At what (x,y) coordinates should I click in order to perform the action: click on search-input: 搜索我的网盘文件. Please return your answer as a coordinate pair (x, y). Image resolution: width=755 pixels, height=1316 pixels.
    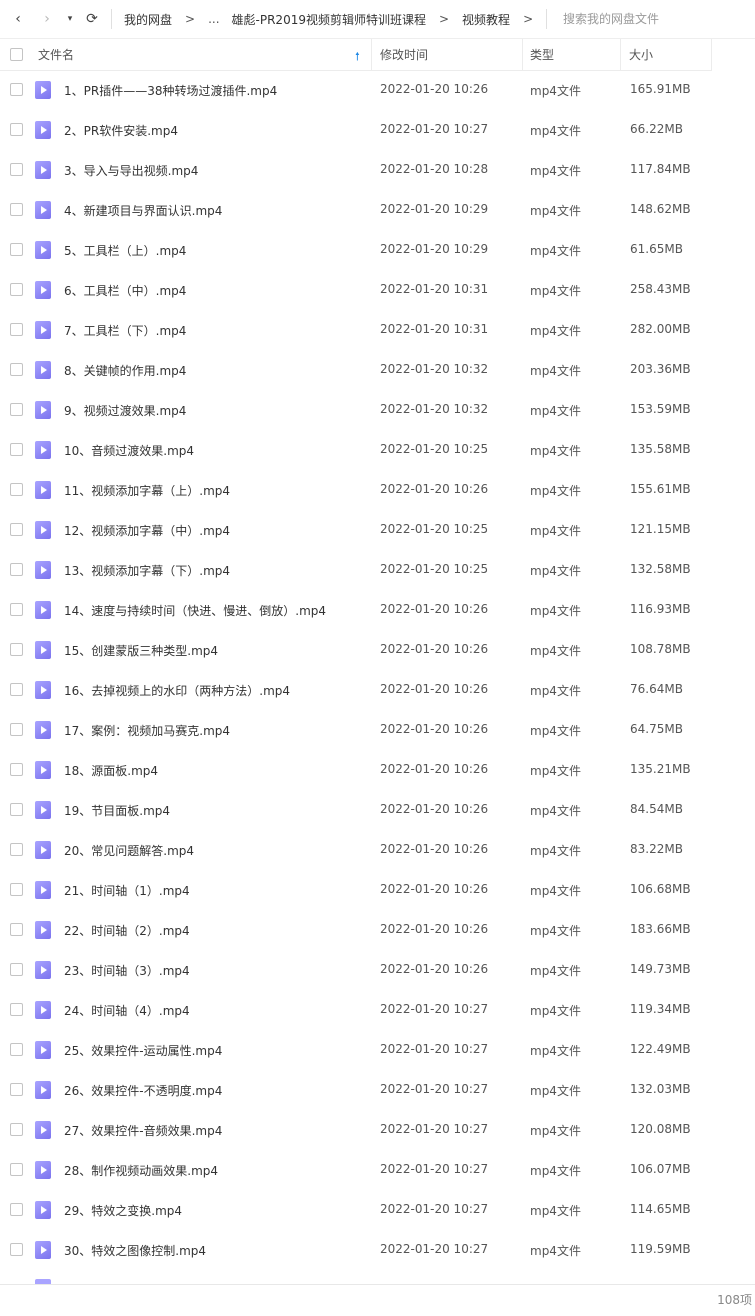
    Looking at the image, I should click on (611, 18).